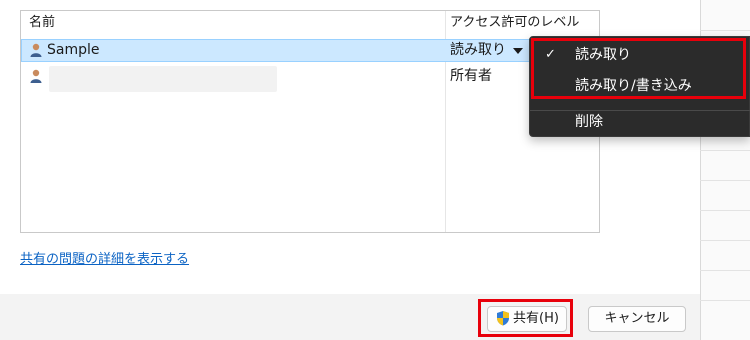 The height and width of the screenshot is (340, 750). Describe the element at coordinates (589, 122) in the screenshot. I see `menu-item-label: 削除` at that location.